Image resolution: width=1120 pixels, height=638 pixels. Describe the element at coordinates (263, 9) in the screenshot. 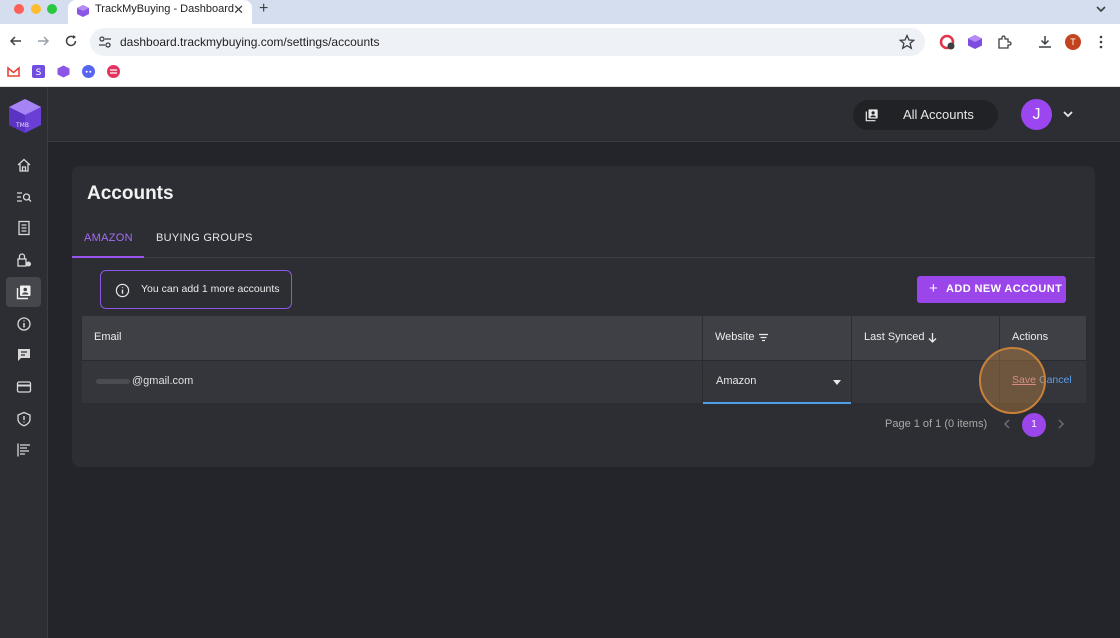

I see `new-tab-icon: +` at that location.